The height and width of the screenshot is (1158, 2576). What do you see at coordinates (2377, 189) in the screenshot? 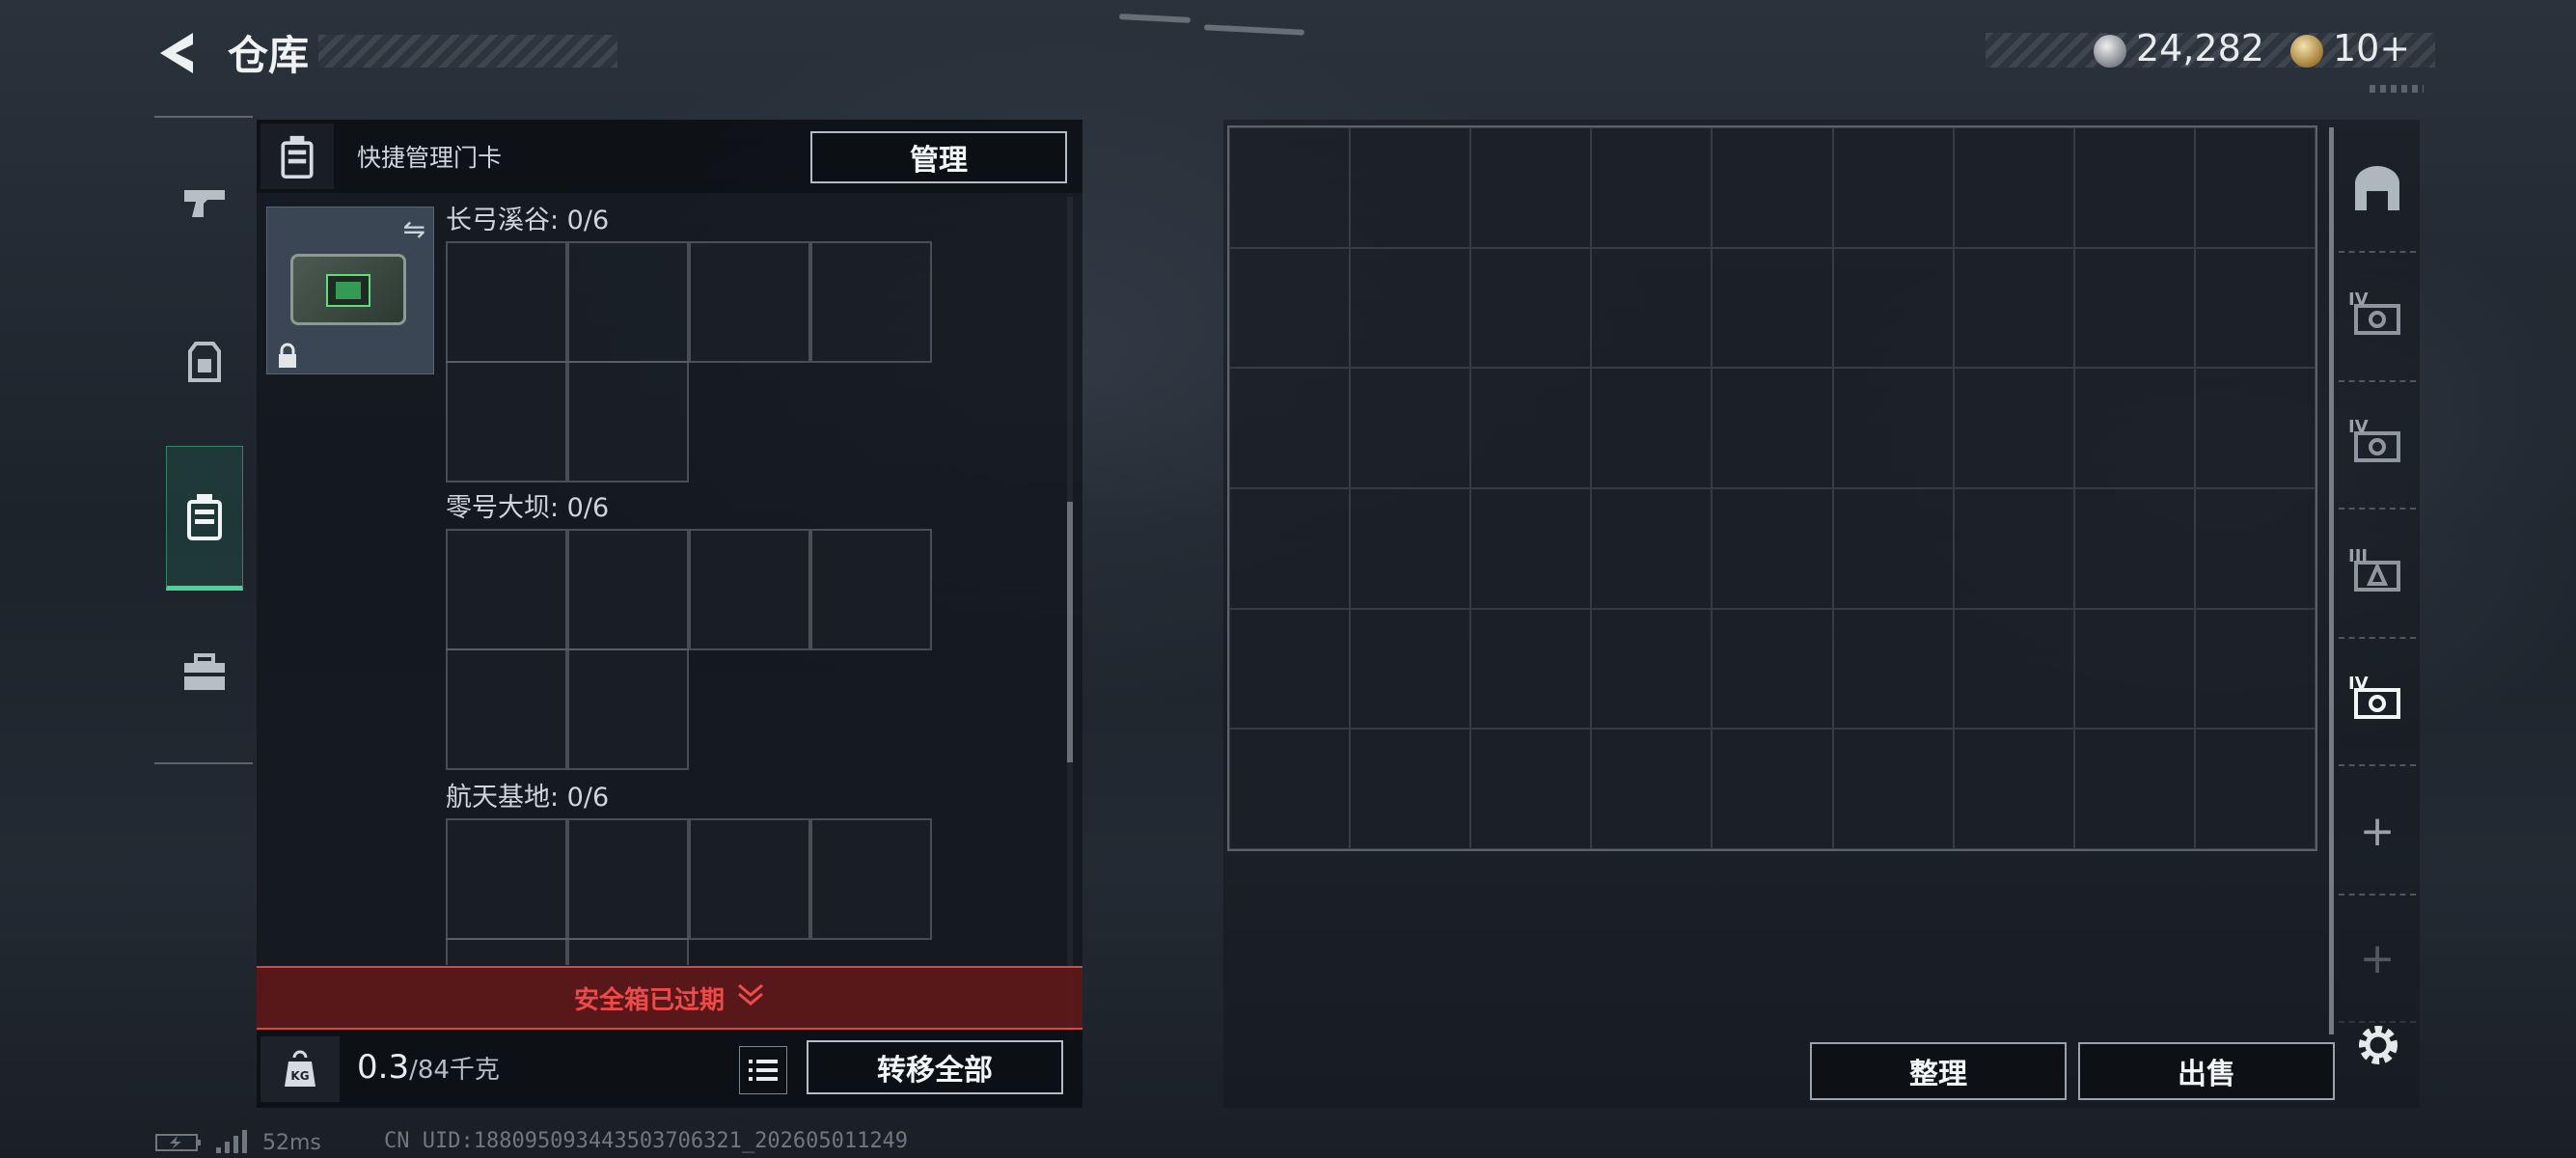
I see `tab-home-stash` at bounding box center [2377, 189].